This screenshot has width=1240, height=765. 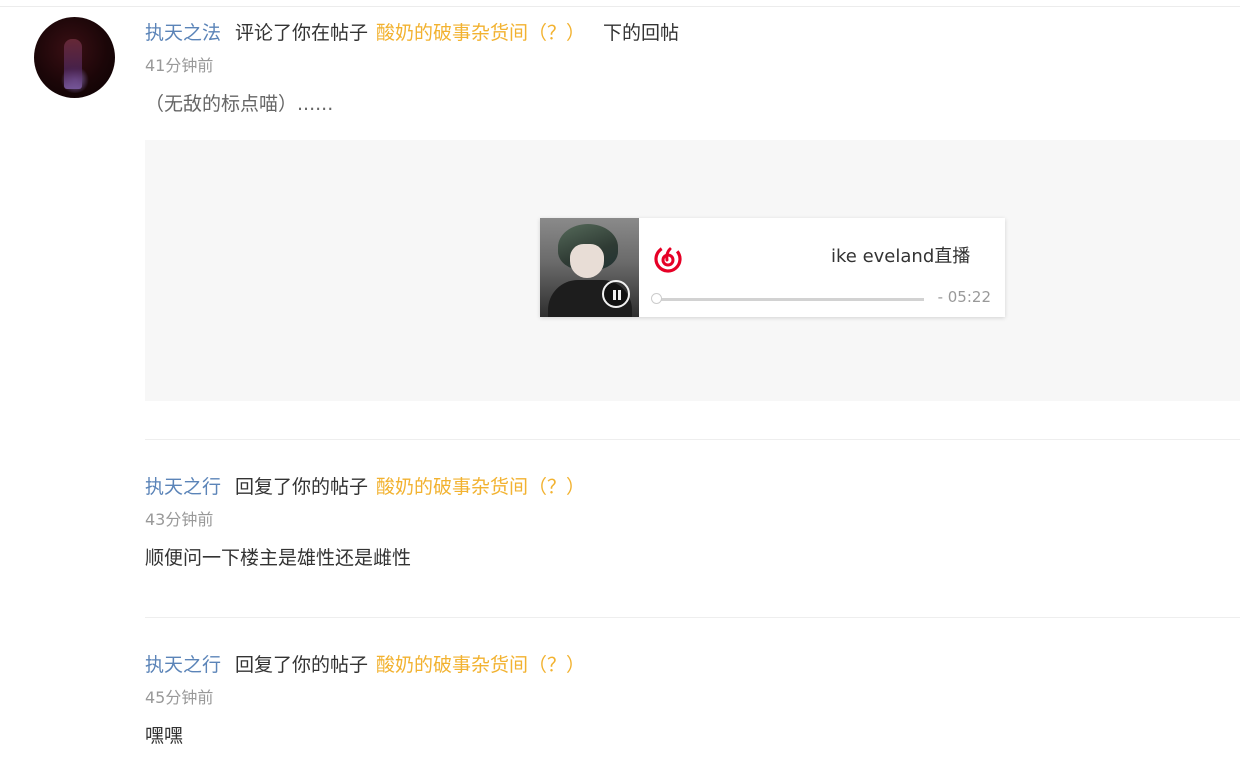 I want to click on notification-header: 执天之法 评论了你在帖子 酸奶的破事杂货间（？） 下的回帖, so click(x=412, y=33).